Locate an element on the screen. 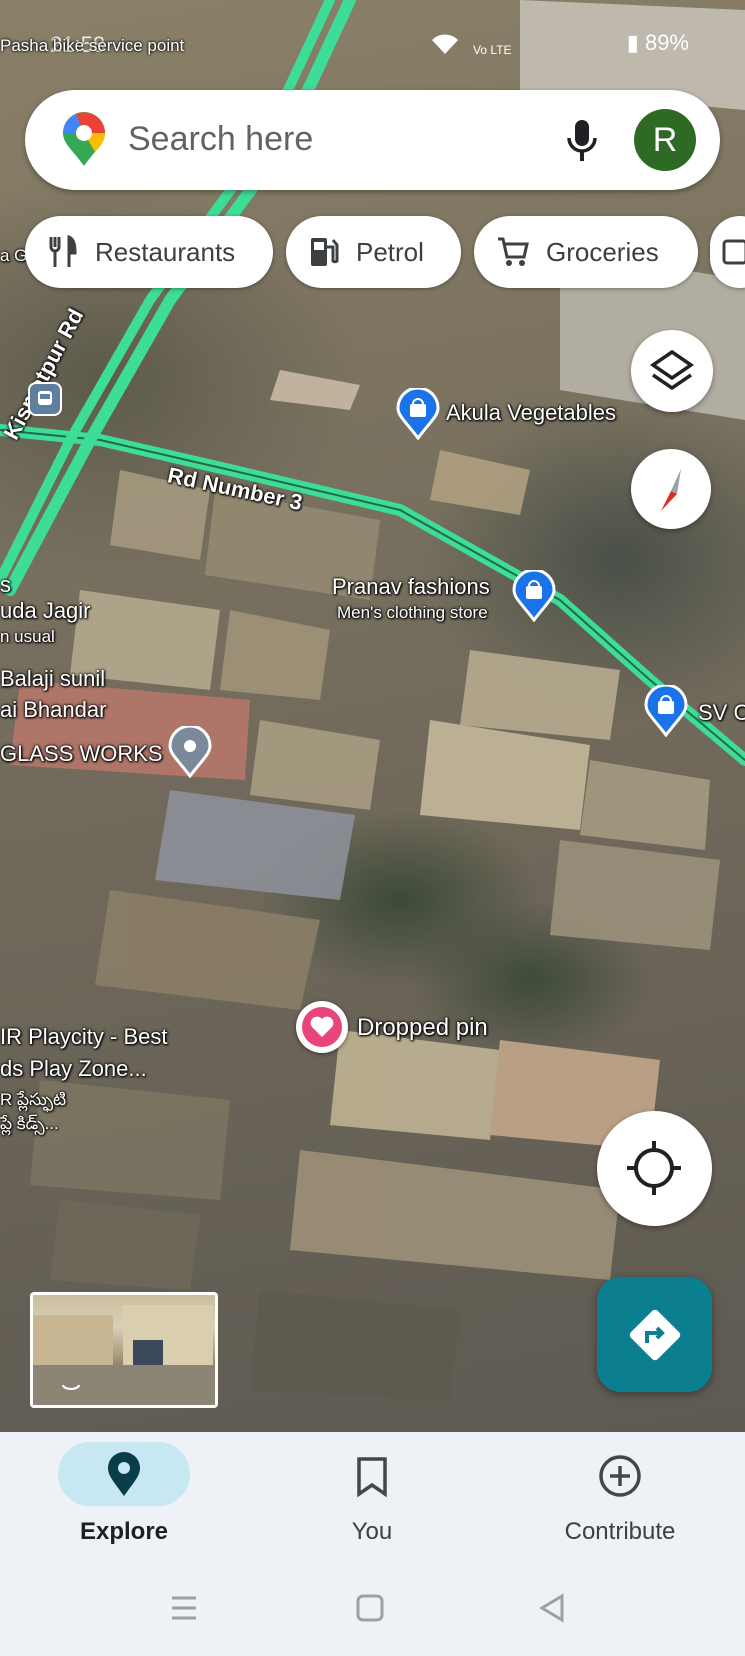 This screenshot has width=745, height=1656. my-location-button is located at coordinates (654, 1168).